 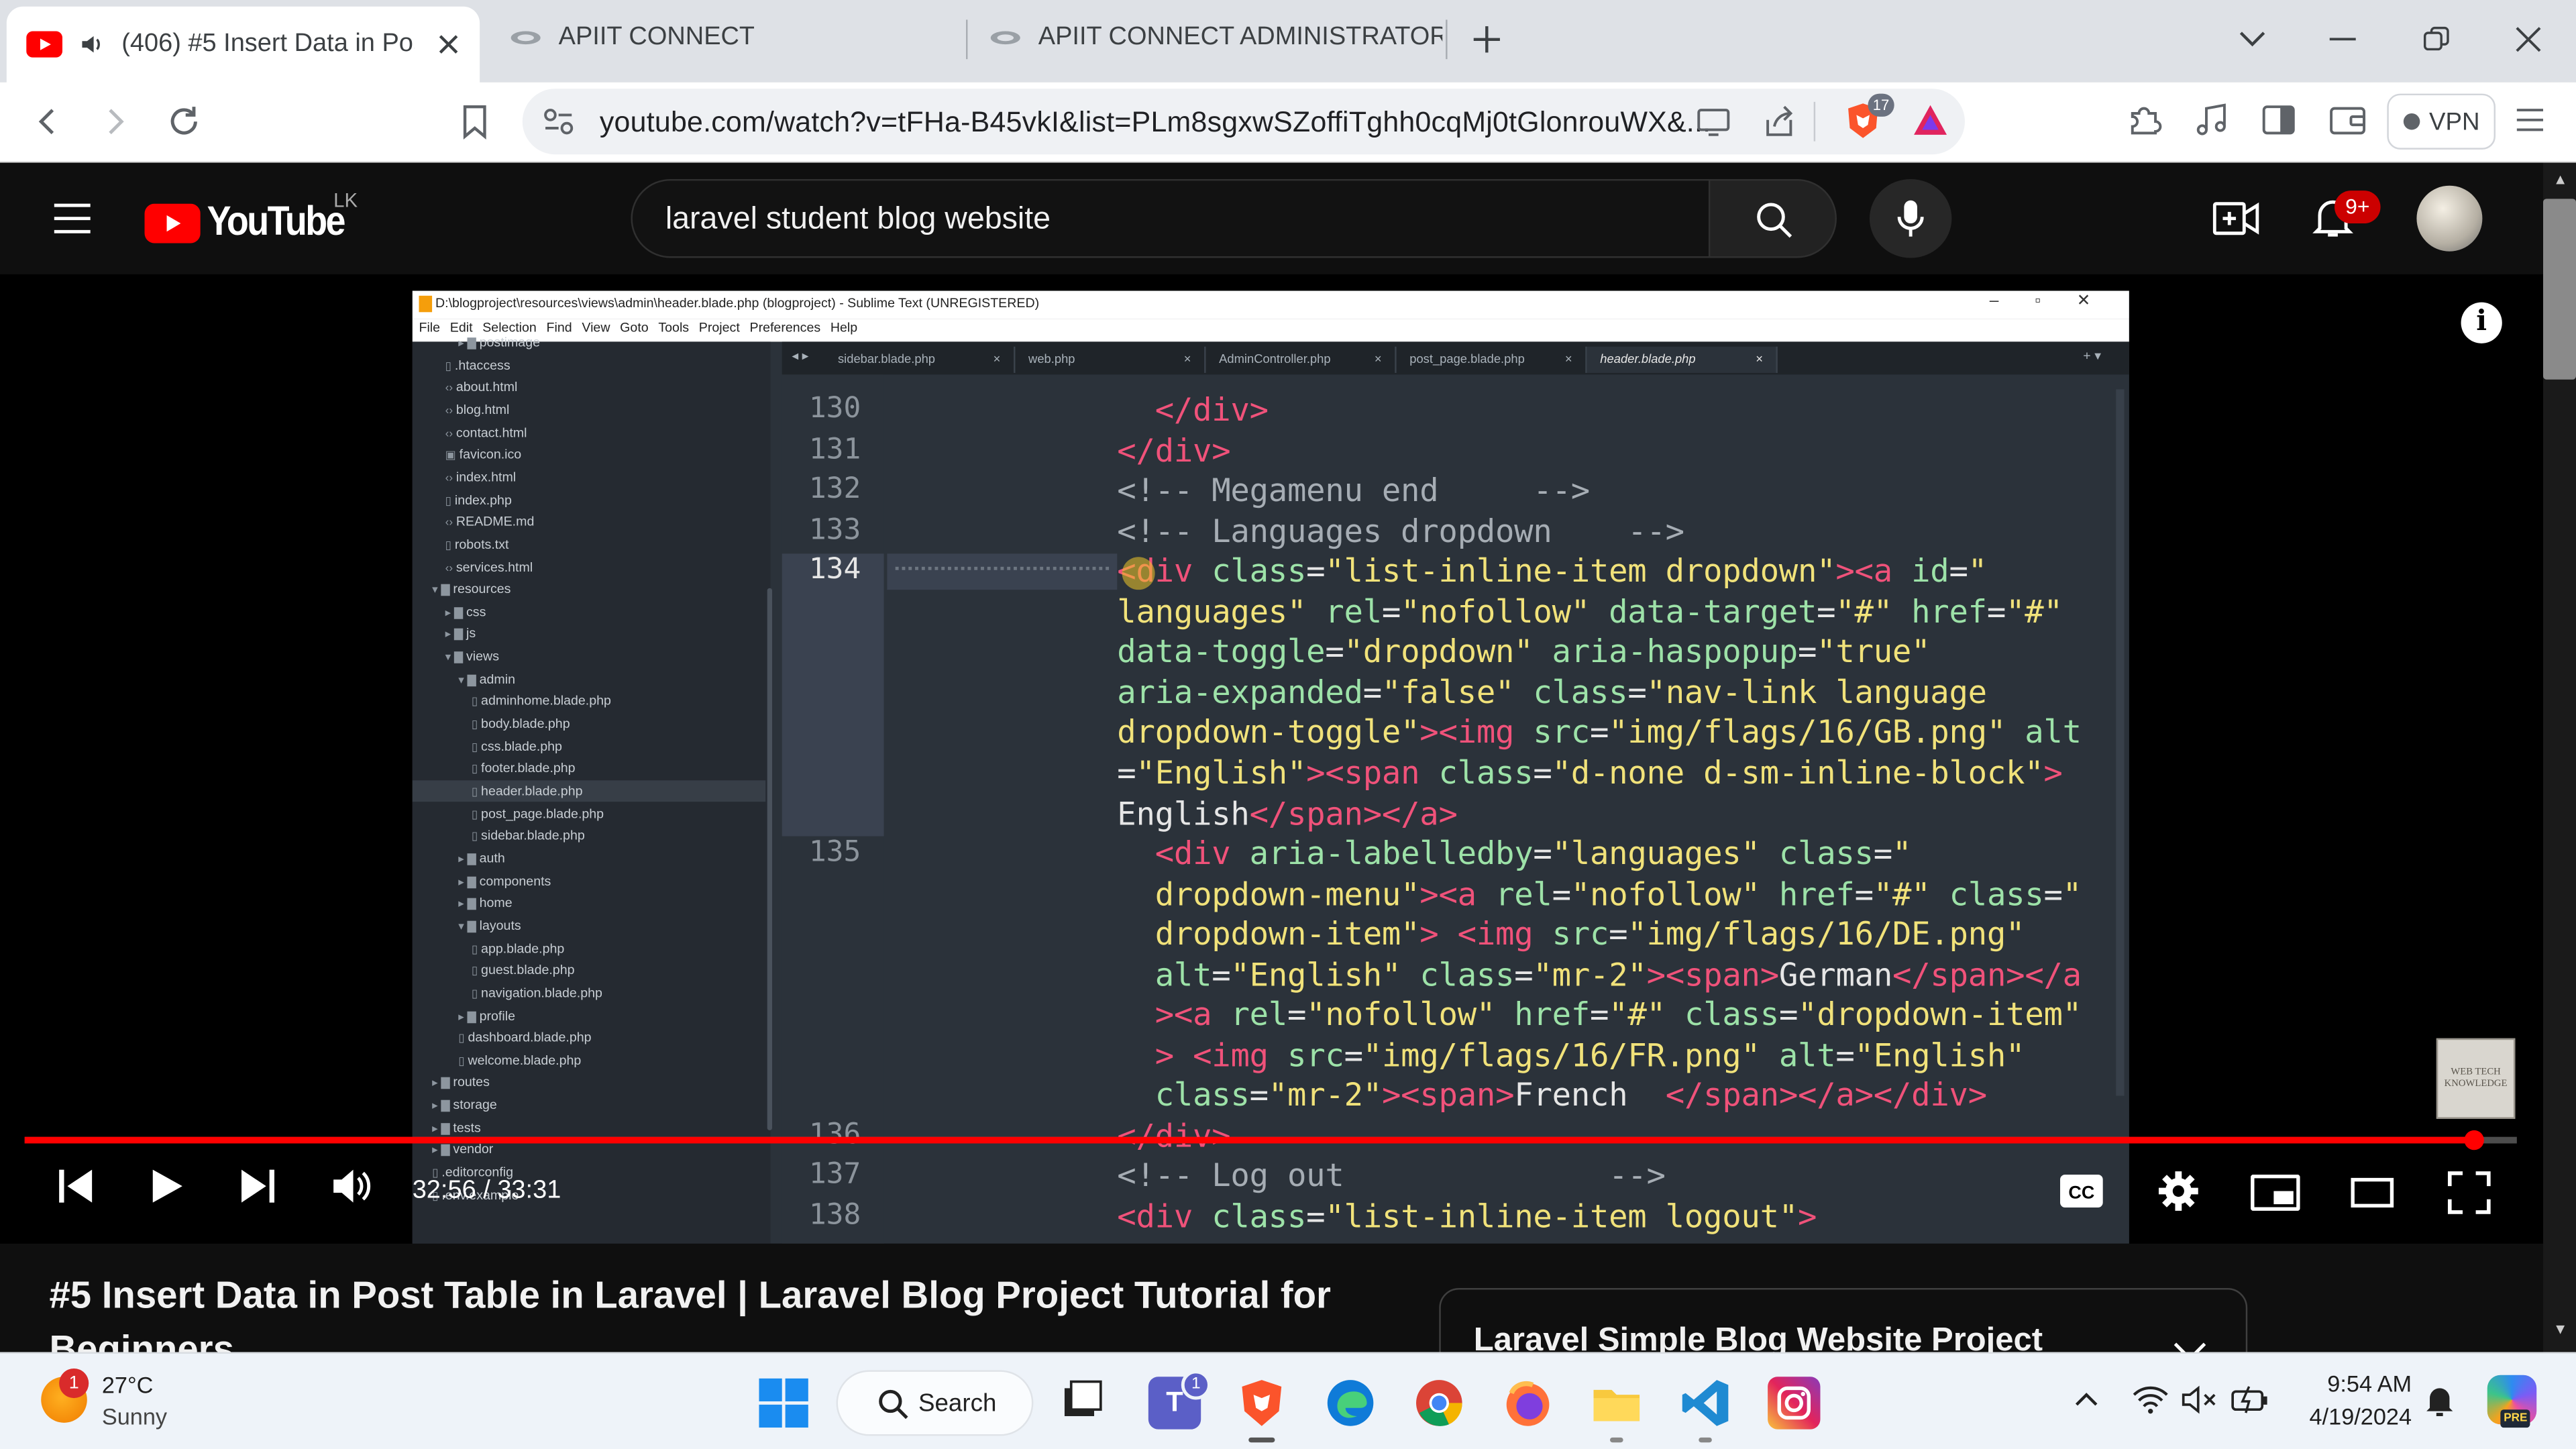 What do you see at coordinates (1902, 854) in the screenshot?
I see `code-token: "` at bounding box center [1902, 854].